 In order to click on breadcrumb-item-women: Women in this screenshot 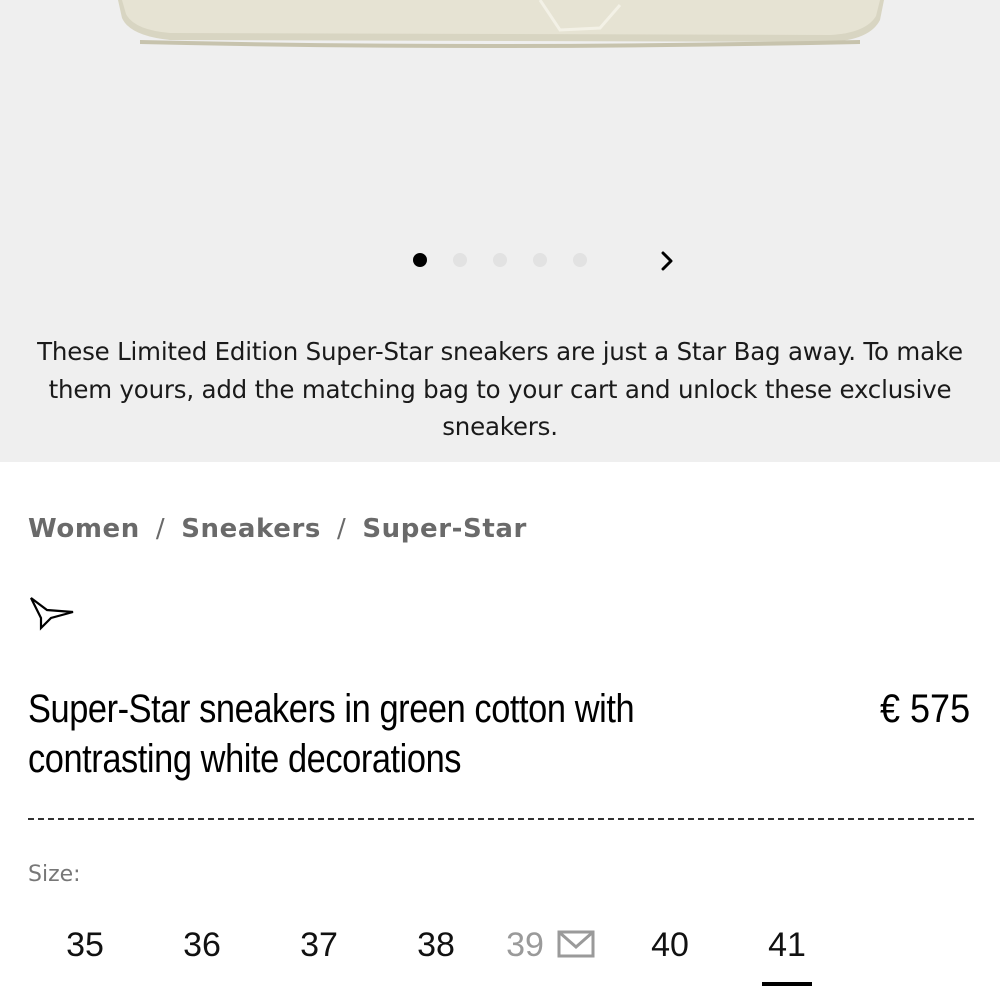, I will do `click(84, 529)`.